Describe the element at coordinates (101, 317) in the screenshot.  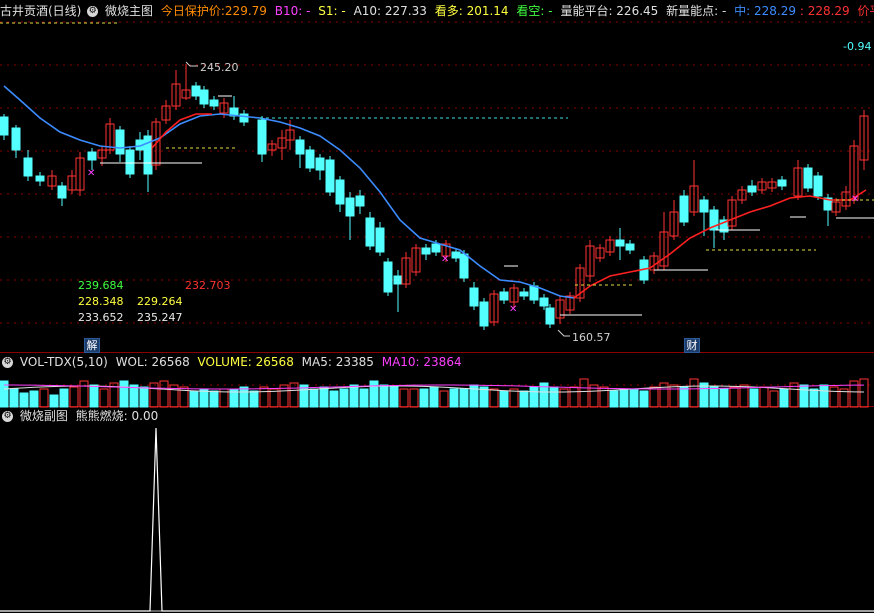
I see `left-value: 233.652` at that location.